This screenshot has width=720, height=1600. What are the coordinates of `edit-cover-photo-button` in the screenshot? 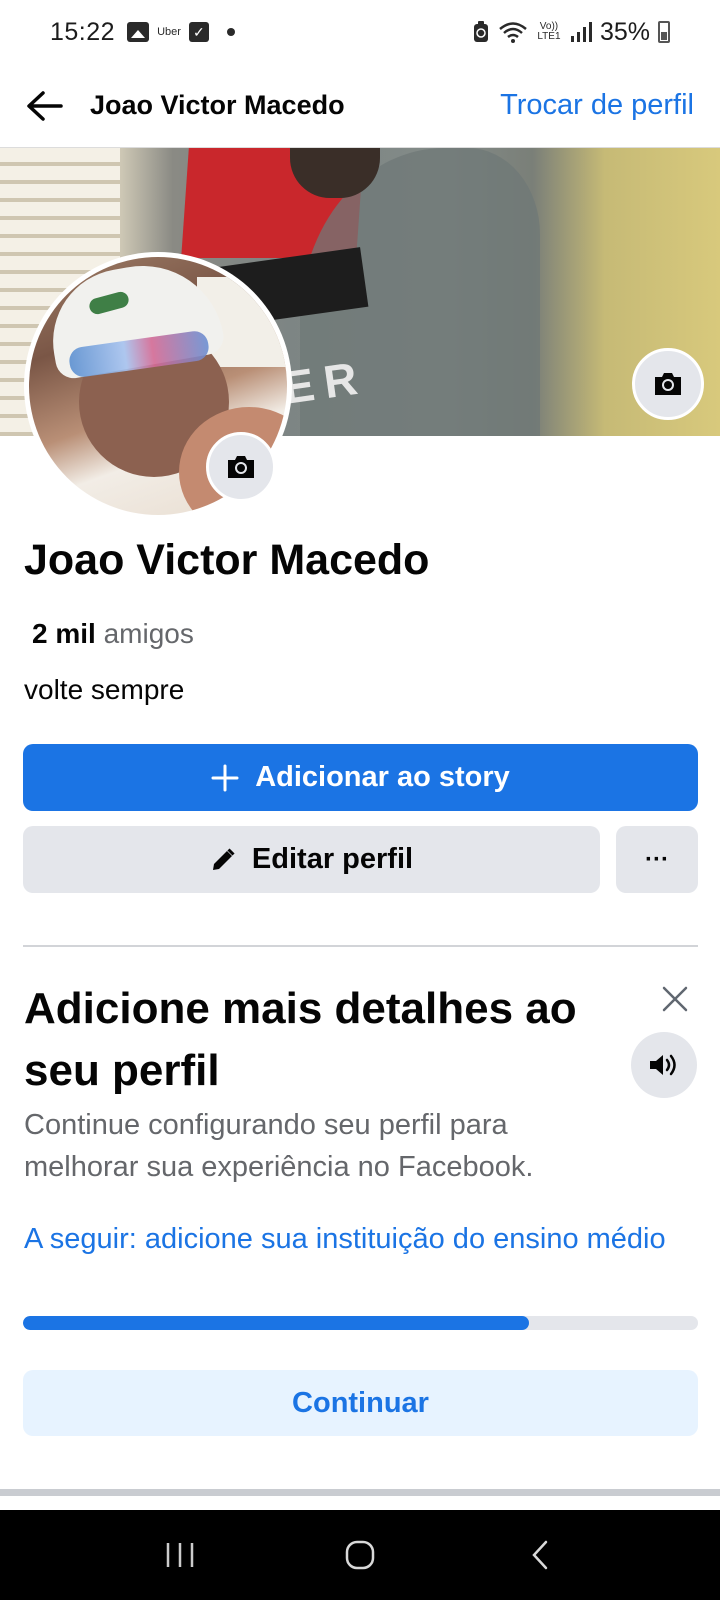 It's located at (668, 384).